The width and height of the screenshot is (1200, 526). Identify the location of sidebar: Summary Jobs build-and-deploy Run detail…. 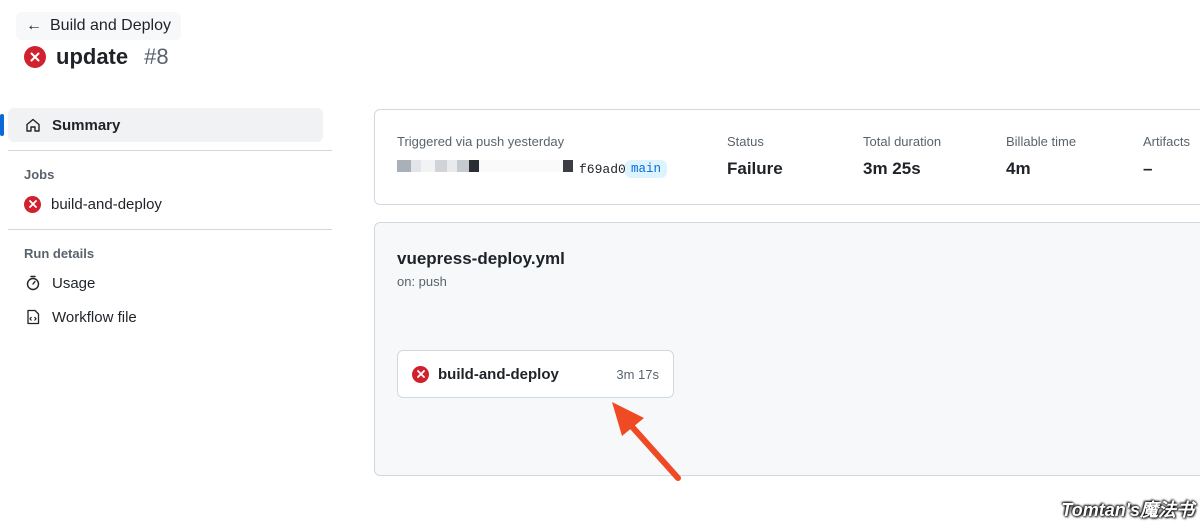
(166, 221).